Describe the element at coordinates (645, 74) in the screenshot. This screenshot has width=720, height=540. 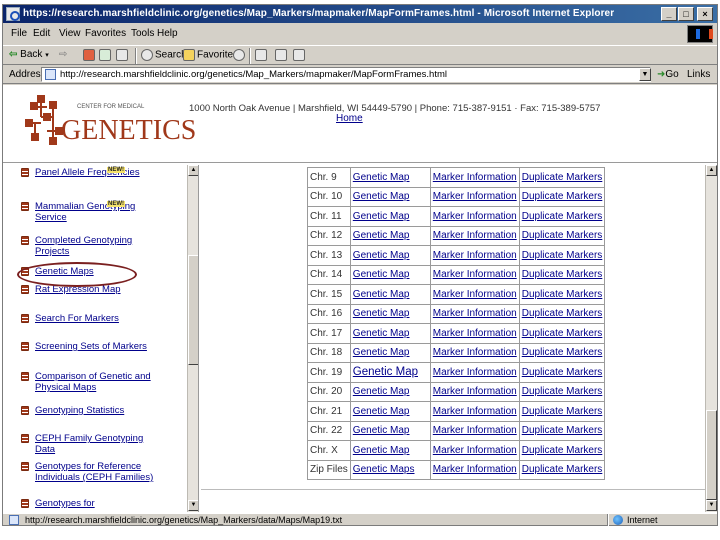
I see `address-dropdown-button: ▼` at that location.